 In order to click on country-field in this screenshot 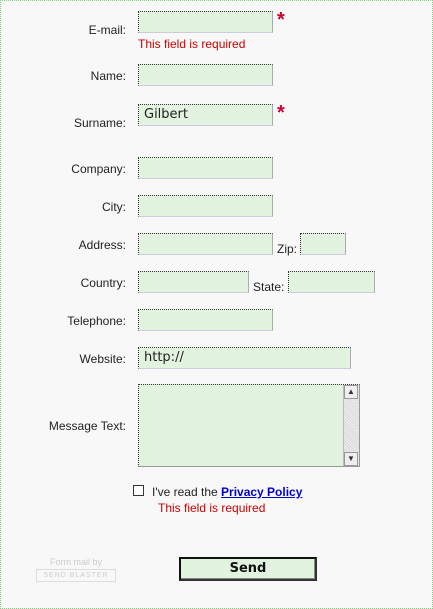, I will do `click(193, 282)`.